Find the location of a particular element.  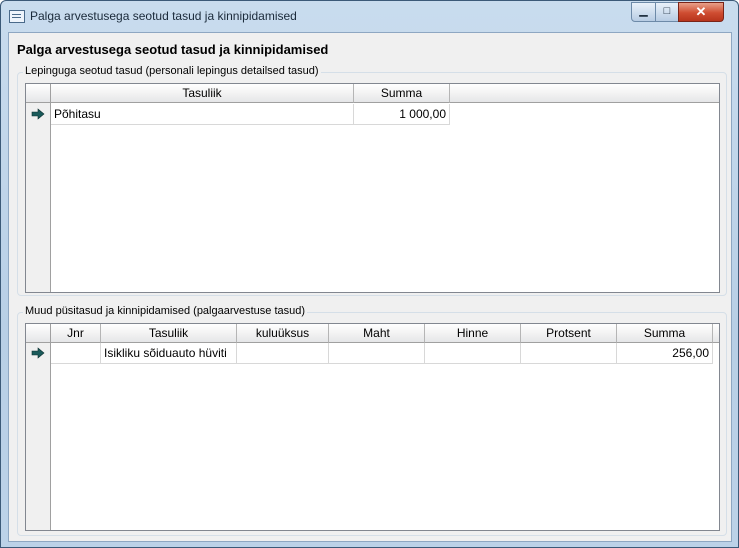

close-button: ✕ is located at coordinates (701, 12).